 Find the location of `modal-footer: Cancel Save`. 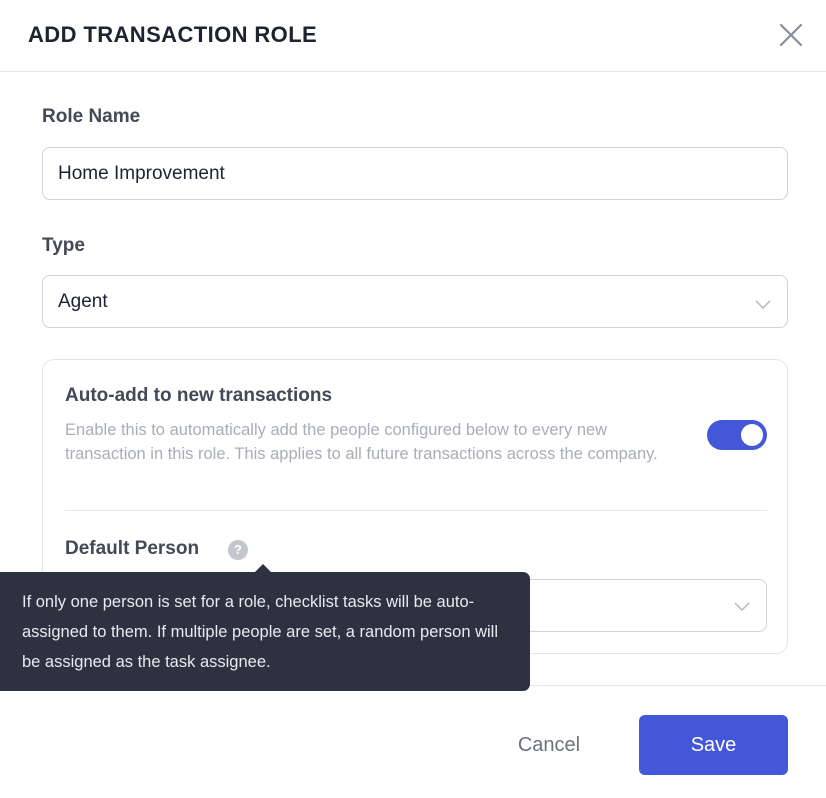

modal-footer: Cancel Save is located at coordinates (413, 741).